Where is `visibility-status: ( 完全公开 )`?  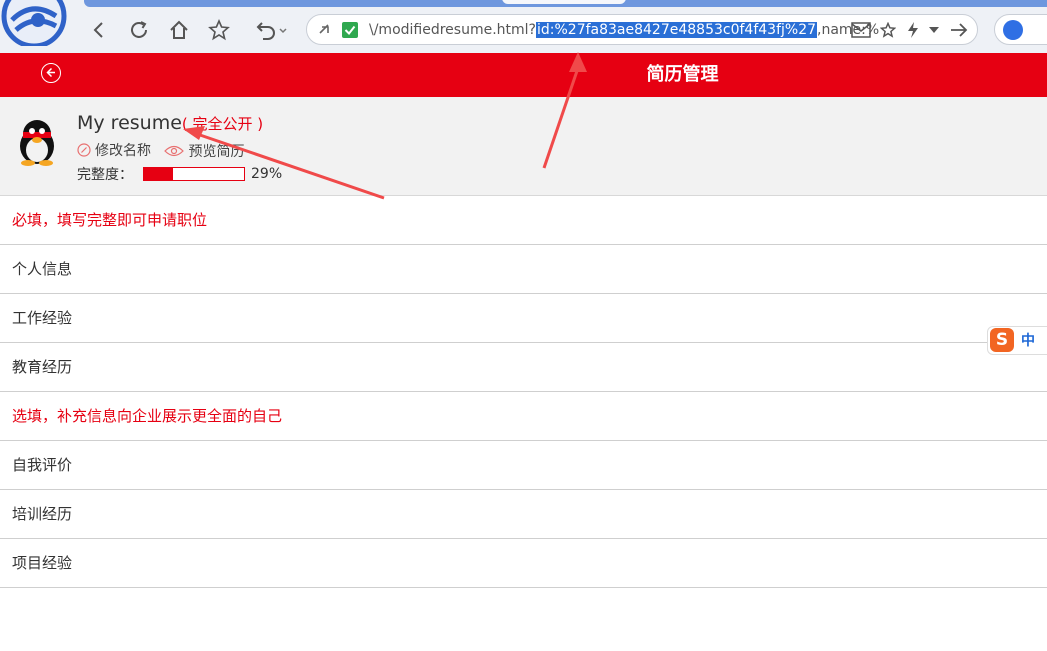
visibility-status: ( 完全公开 ) is located at coordinates (222, 124).